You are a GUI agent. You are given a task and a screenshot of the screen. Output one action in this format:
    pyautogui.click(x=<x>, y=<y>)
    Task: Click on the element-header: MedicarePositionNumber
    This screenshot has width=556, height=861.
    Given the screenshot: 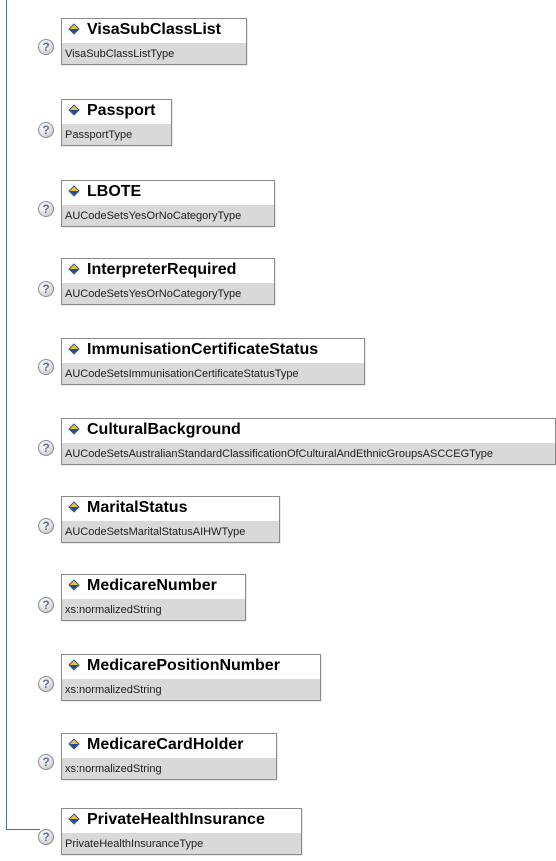 What is the action you would take?
    pyautogui.click(x=191, y=668)
    